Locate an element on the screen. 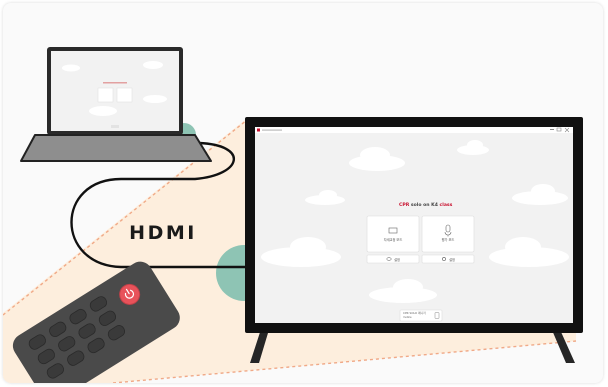  connection-line-1: CPR SOLO 매니저 is located at coordinates (414, 313).